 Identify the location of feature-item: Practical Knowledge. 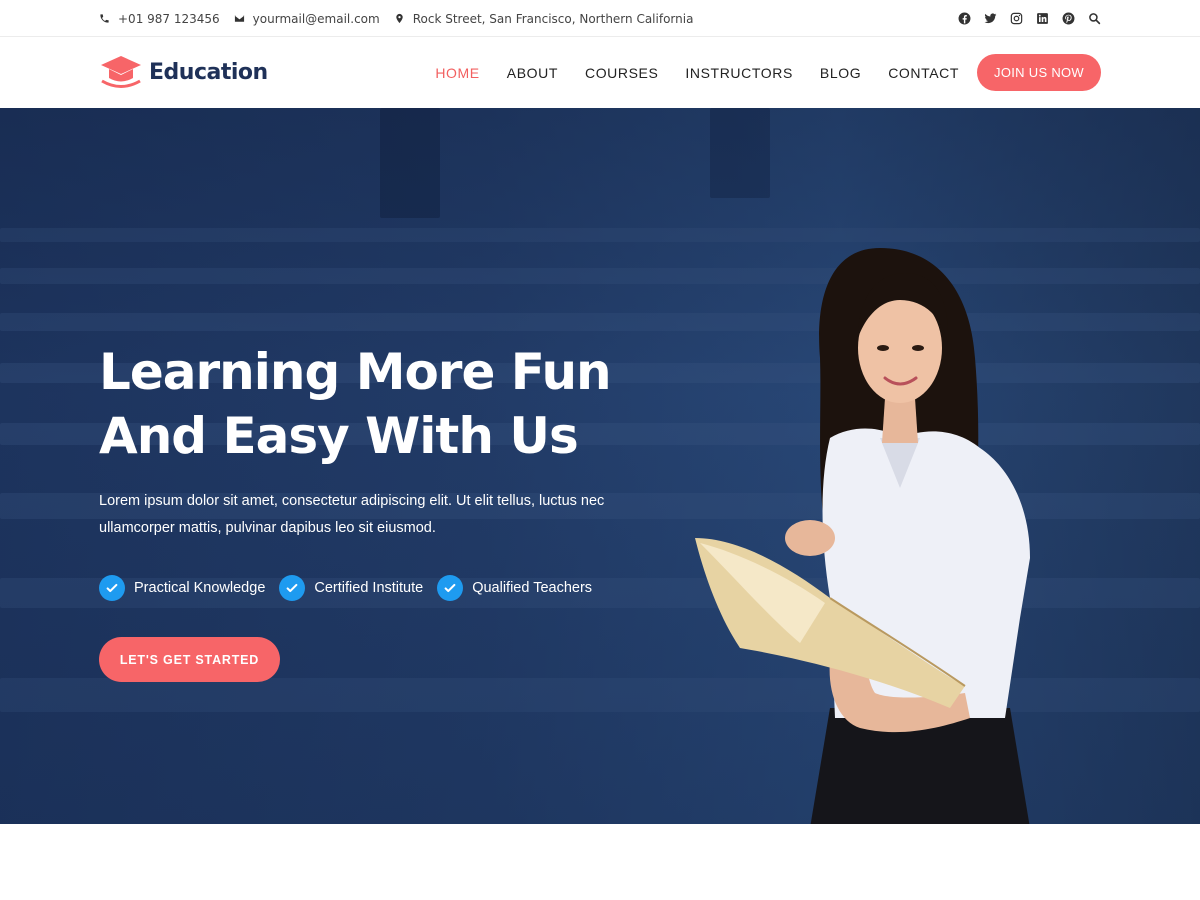
(182, 588).